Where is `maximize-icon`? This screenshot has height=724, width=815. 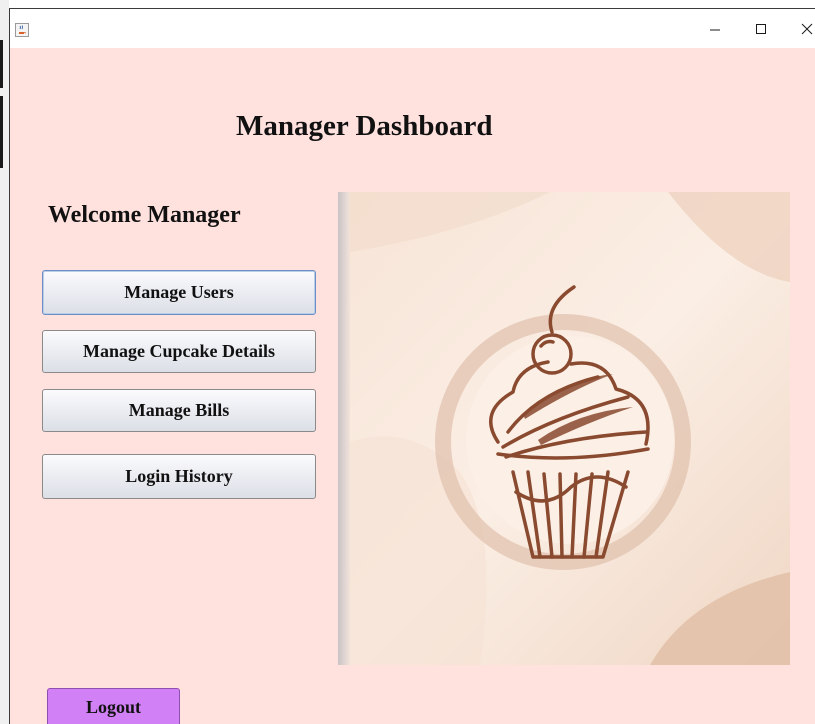 maximize-icon is located at coordinates (761, 28).